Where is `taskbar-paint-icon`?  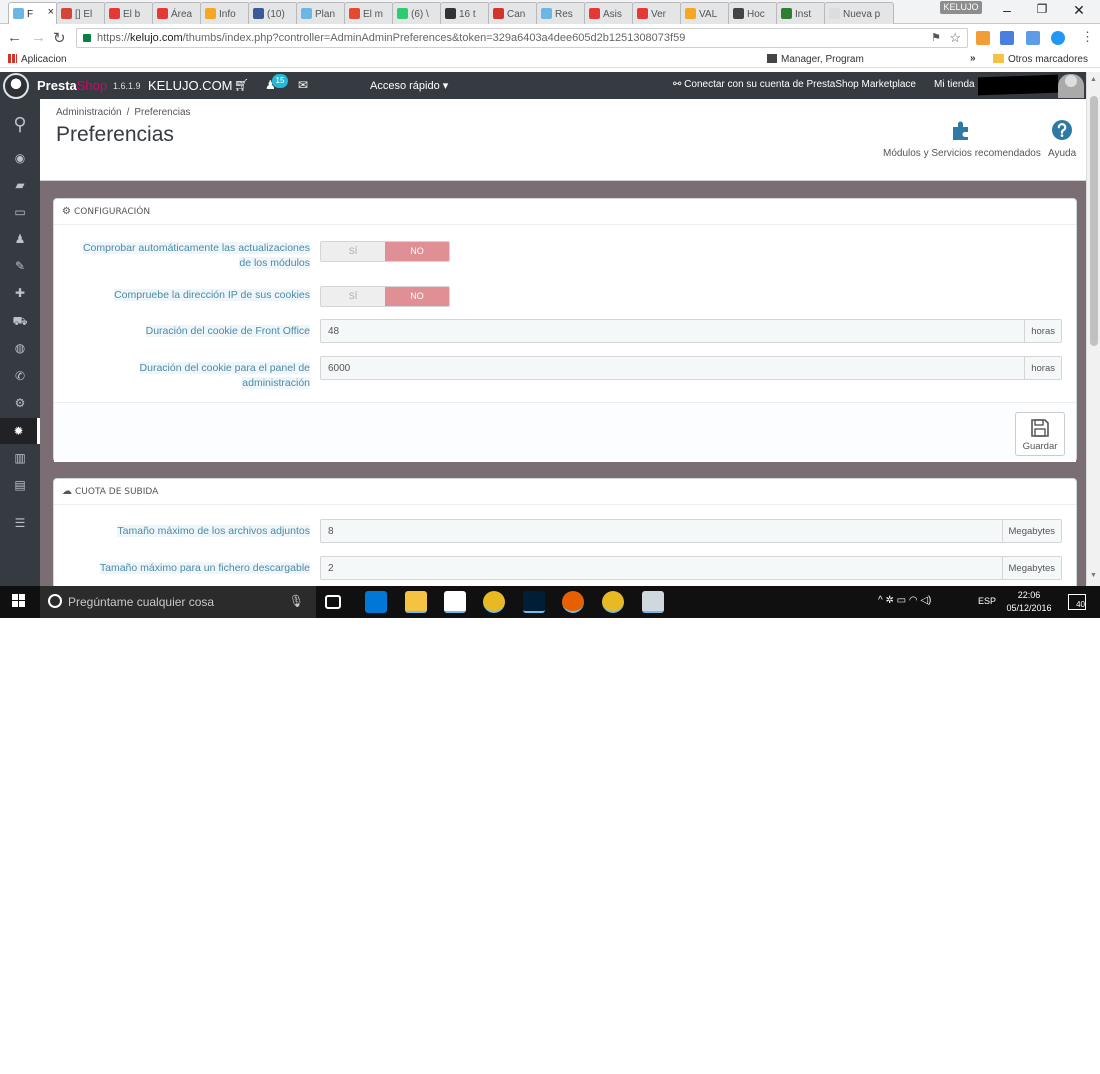 taskbar-paint-icon is located at coordinates (653, 602).